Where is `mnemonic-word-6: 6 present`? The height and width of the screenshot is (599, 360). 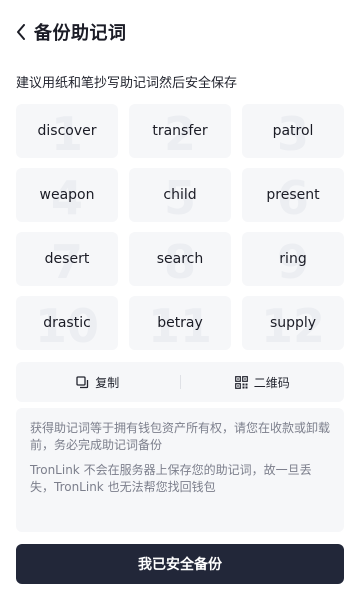
mnemonic-word-6: 6 present is located at coordinates (293, 195).